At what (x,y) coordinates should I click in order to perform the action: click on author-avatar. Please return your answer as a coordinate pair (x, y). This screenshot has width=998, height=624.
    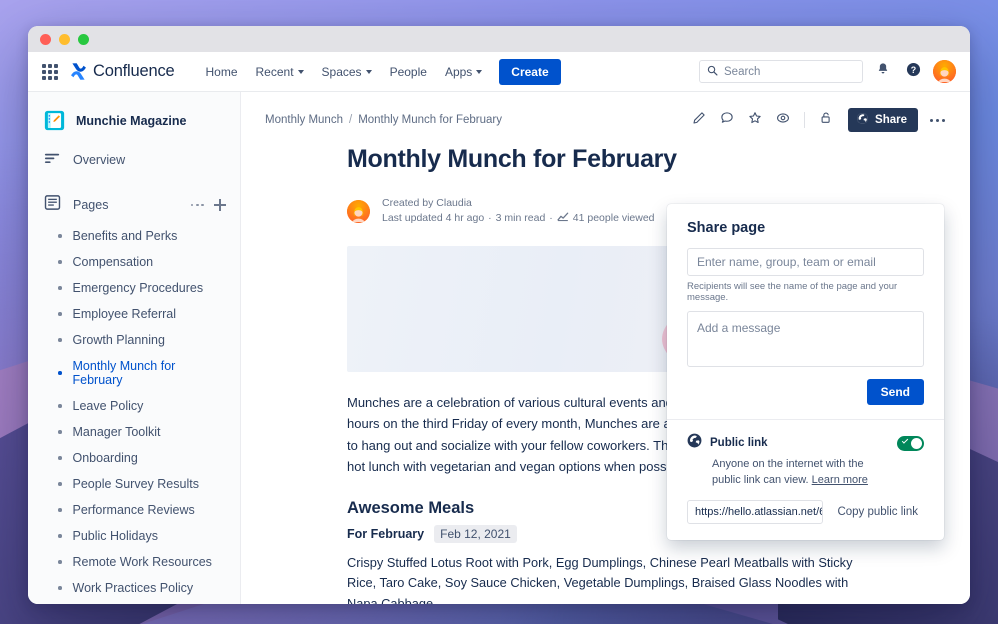
    Looking at the image, I should click on (358, 211).